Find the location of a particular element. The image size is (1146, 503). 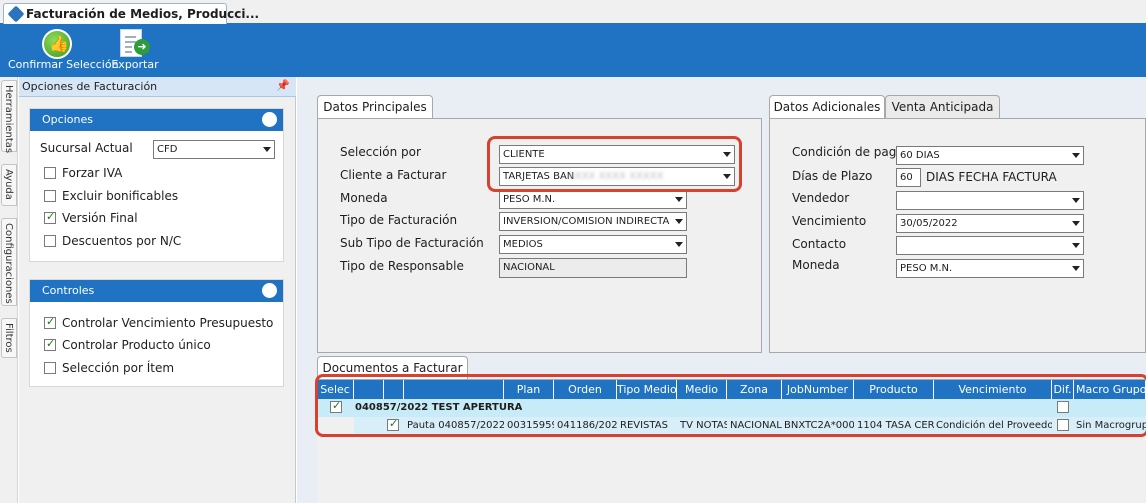

version-final-checkbox is located at coordinates (50, 217).